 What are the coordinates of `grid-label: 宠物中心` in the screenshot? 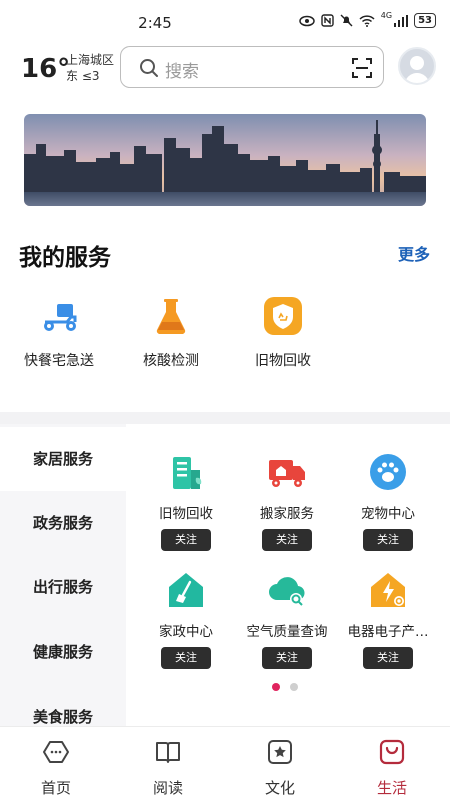 It's located at (388, 514).